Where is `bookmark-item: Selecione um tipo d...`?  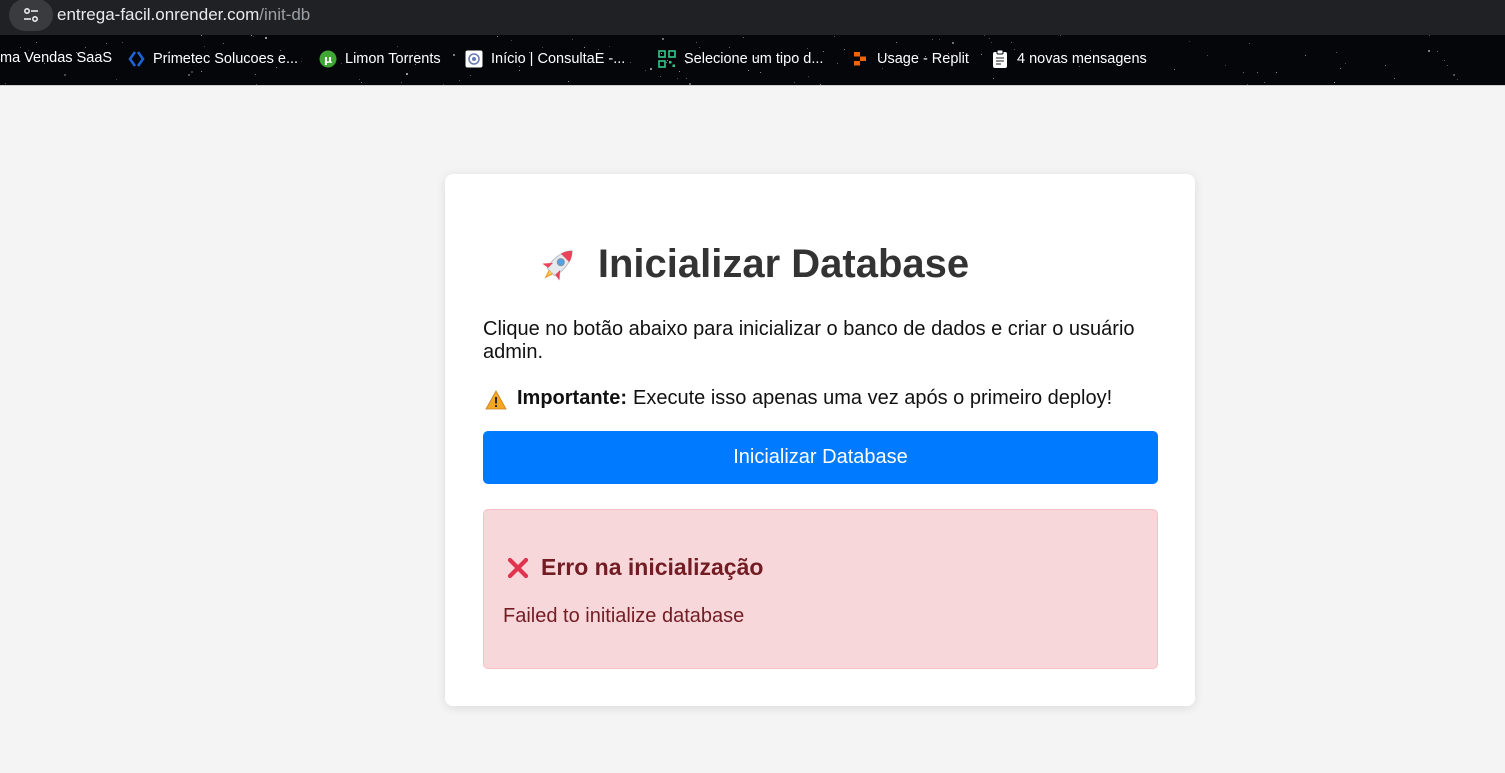
bookmark-item: Selecione um tipo d... is located at coordinates (740, 59).